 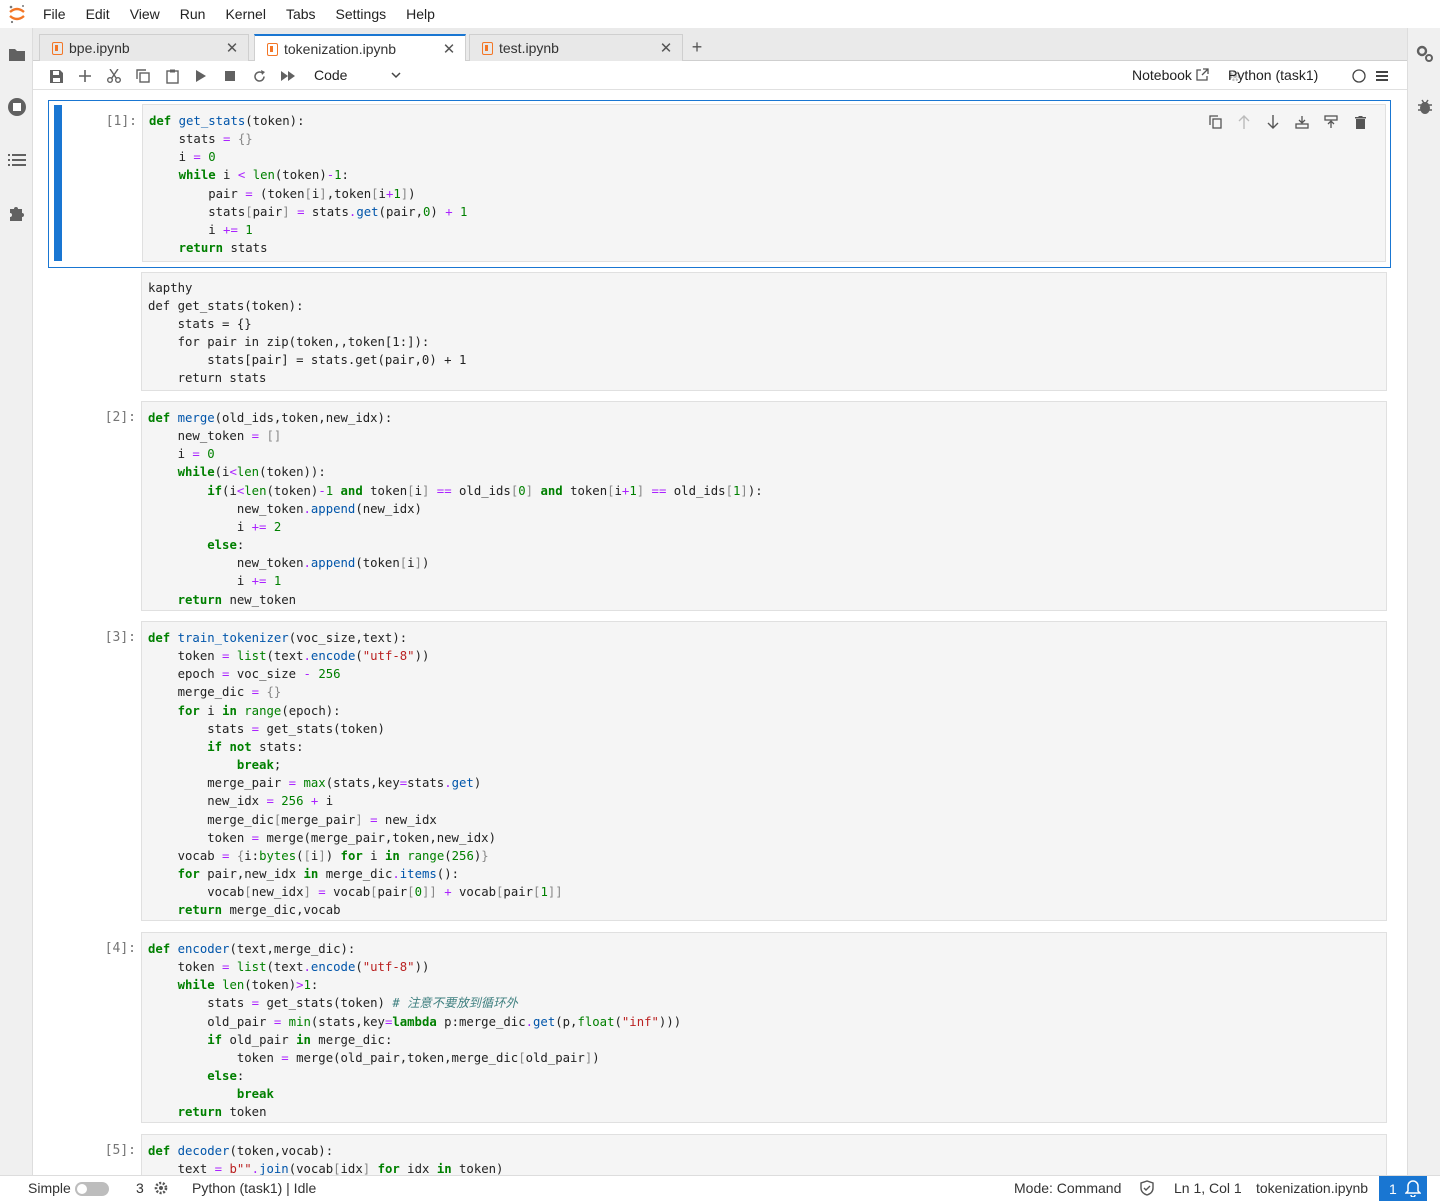 I want to click on menu-run: Run, so click(x=194, y=14).